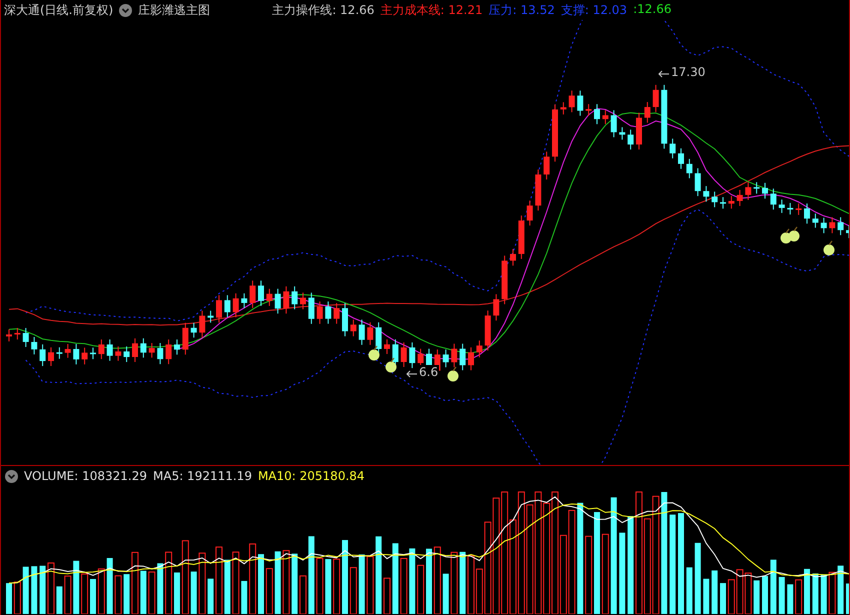  I want to click on legend-value: 主力成本线: 12.21, so click(431, 10).